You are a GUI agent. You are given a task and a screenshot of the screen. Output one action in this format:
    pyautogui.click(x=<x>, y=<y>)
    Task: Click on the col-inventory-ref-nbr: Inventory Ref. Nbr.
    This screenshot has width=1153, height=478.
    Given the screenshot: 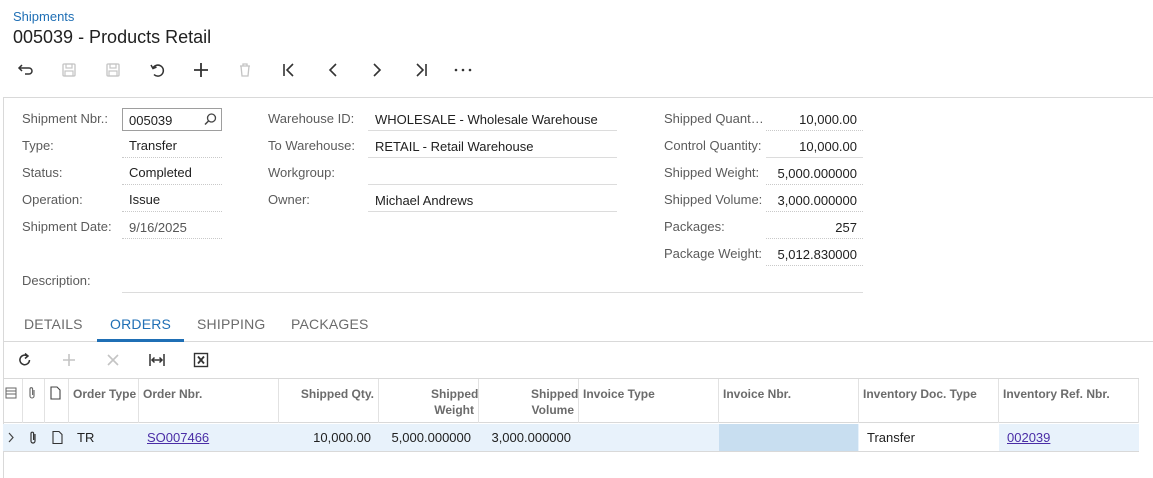 What is the action you would take?
    pyautogui.click(x=1069, y=401)
    